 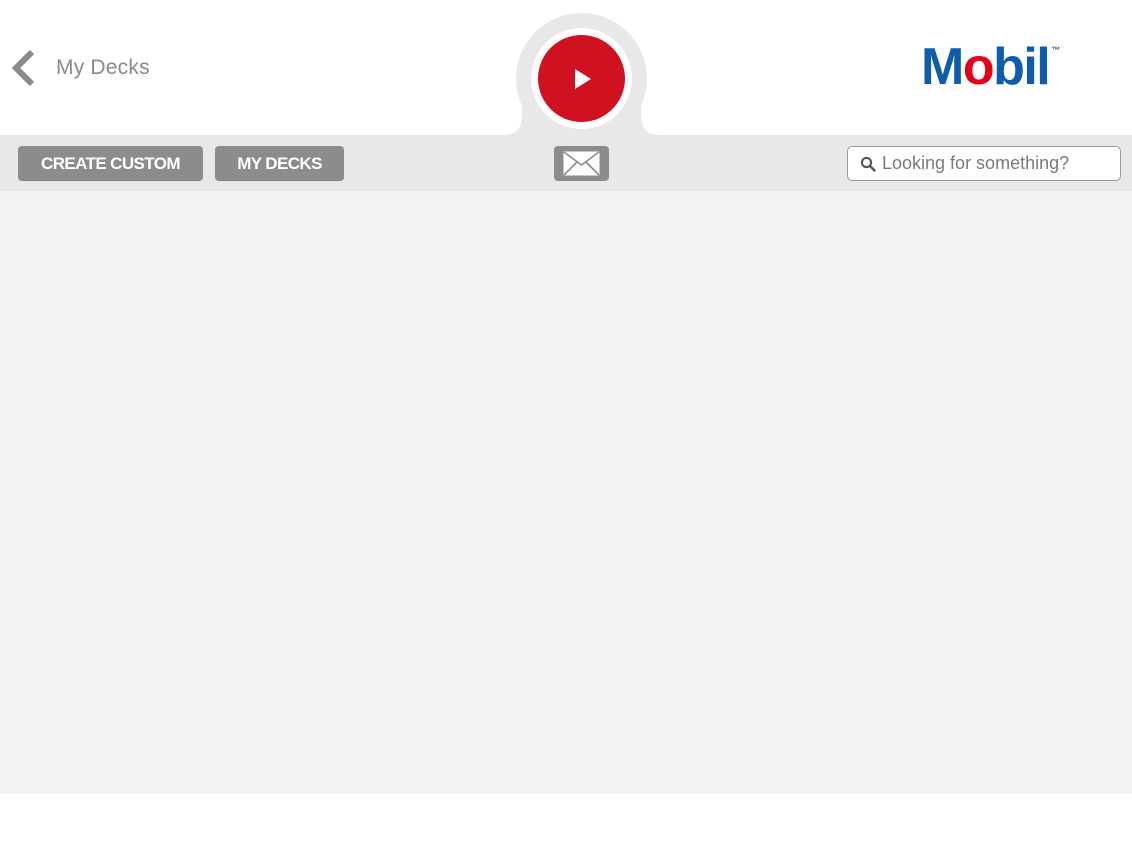 What do you see at coordinates (566, 821) in the screenshot?
I see `footer-area` at bounding box center [566, 821].